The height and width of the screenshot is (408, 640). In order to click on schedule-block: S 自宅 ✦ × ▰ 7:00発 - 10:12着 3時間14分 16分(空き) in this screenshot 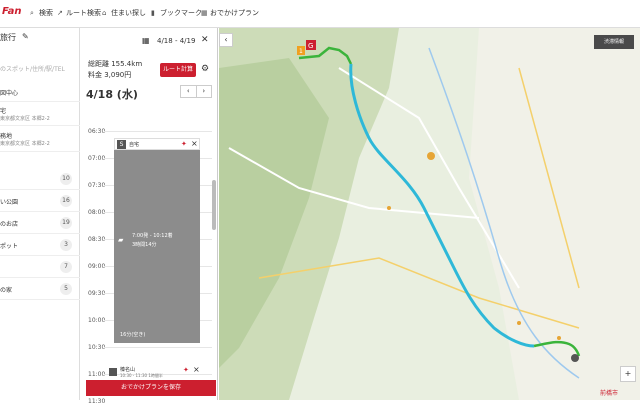, I will do `click(157, 240)`.